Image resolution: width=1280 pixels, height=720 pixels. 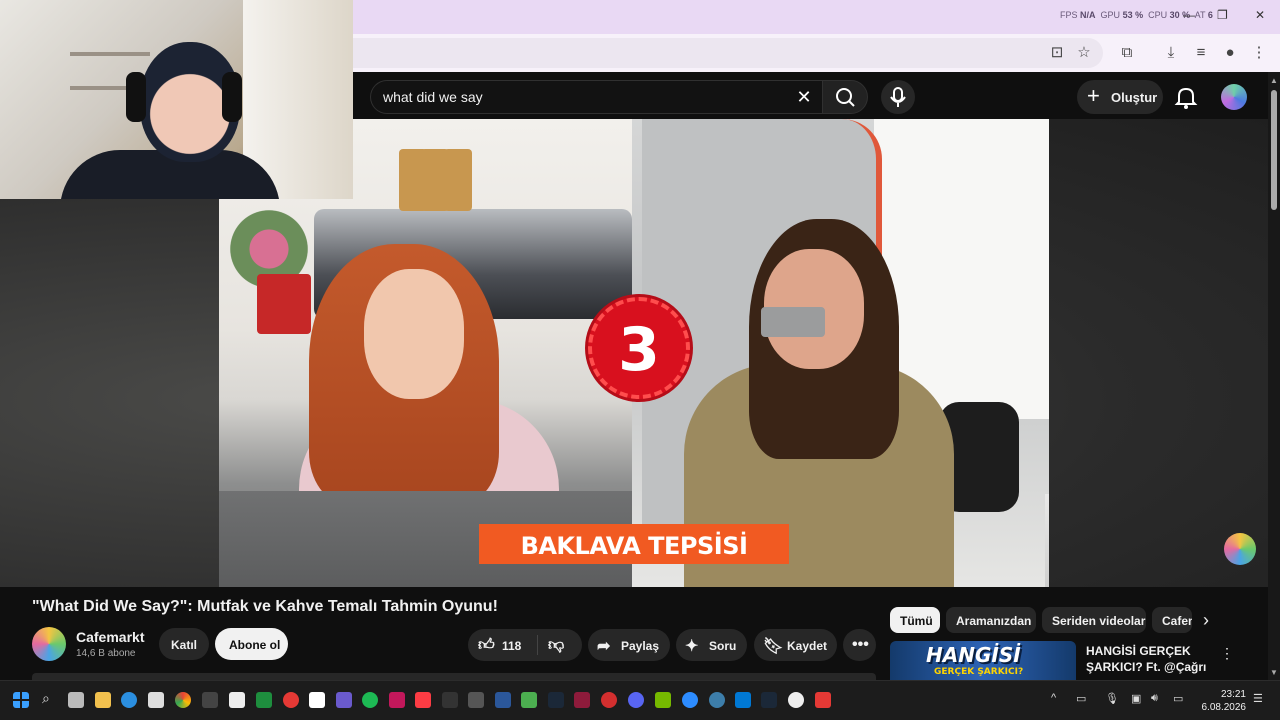 I want to click on nvidia-icon, so click(x=663, y=700).